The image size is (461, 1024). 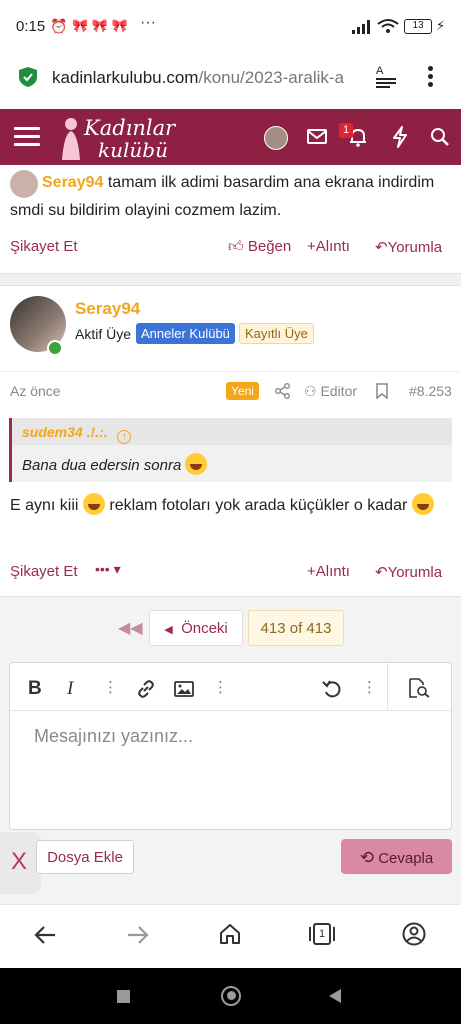 What do you see at coordinates (28, 77) in the screenshot?
I see `secure-shield-icon` at bounding box center [28, 77].